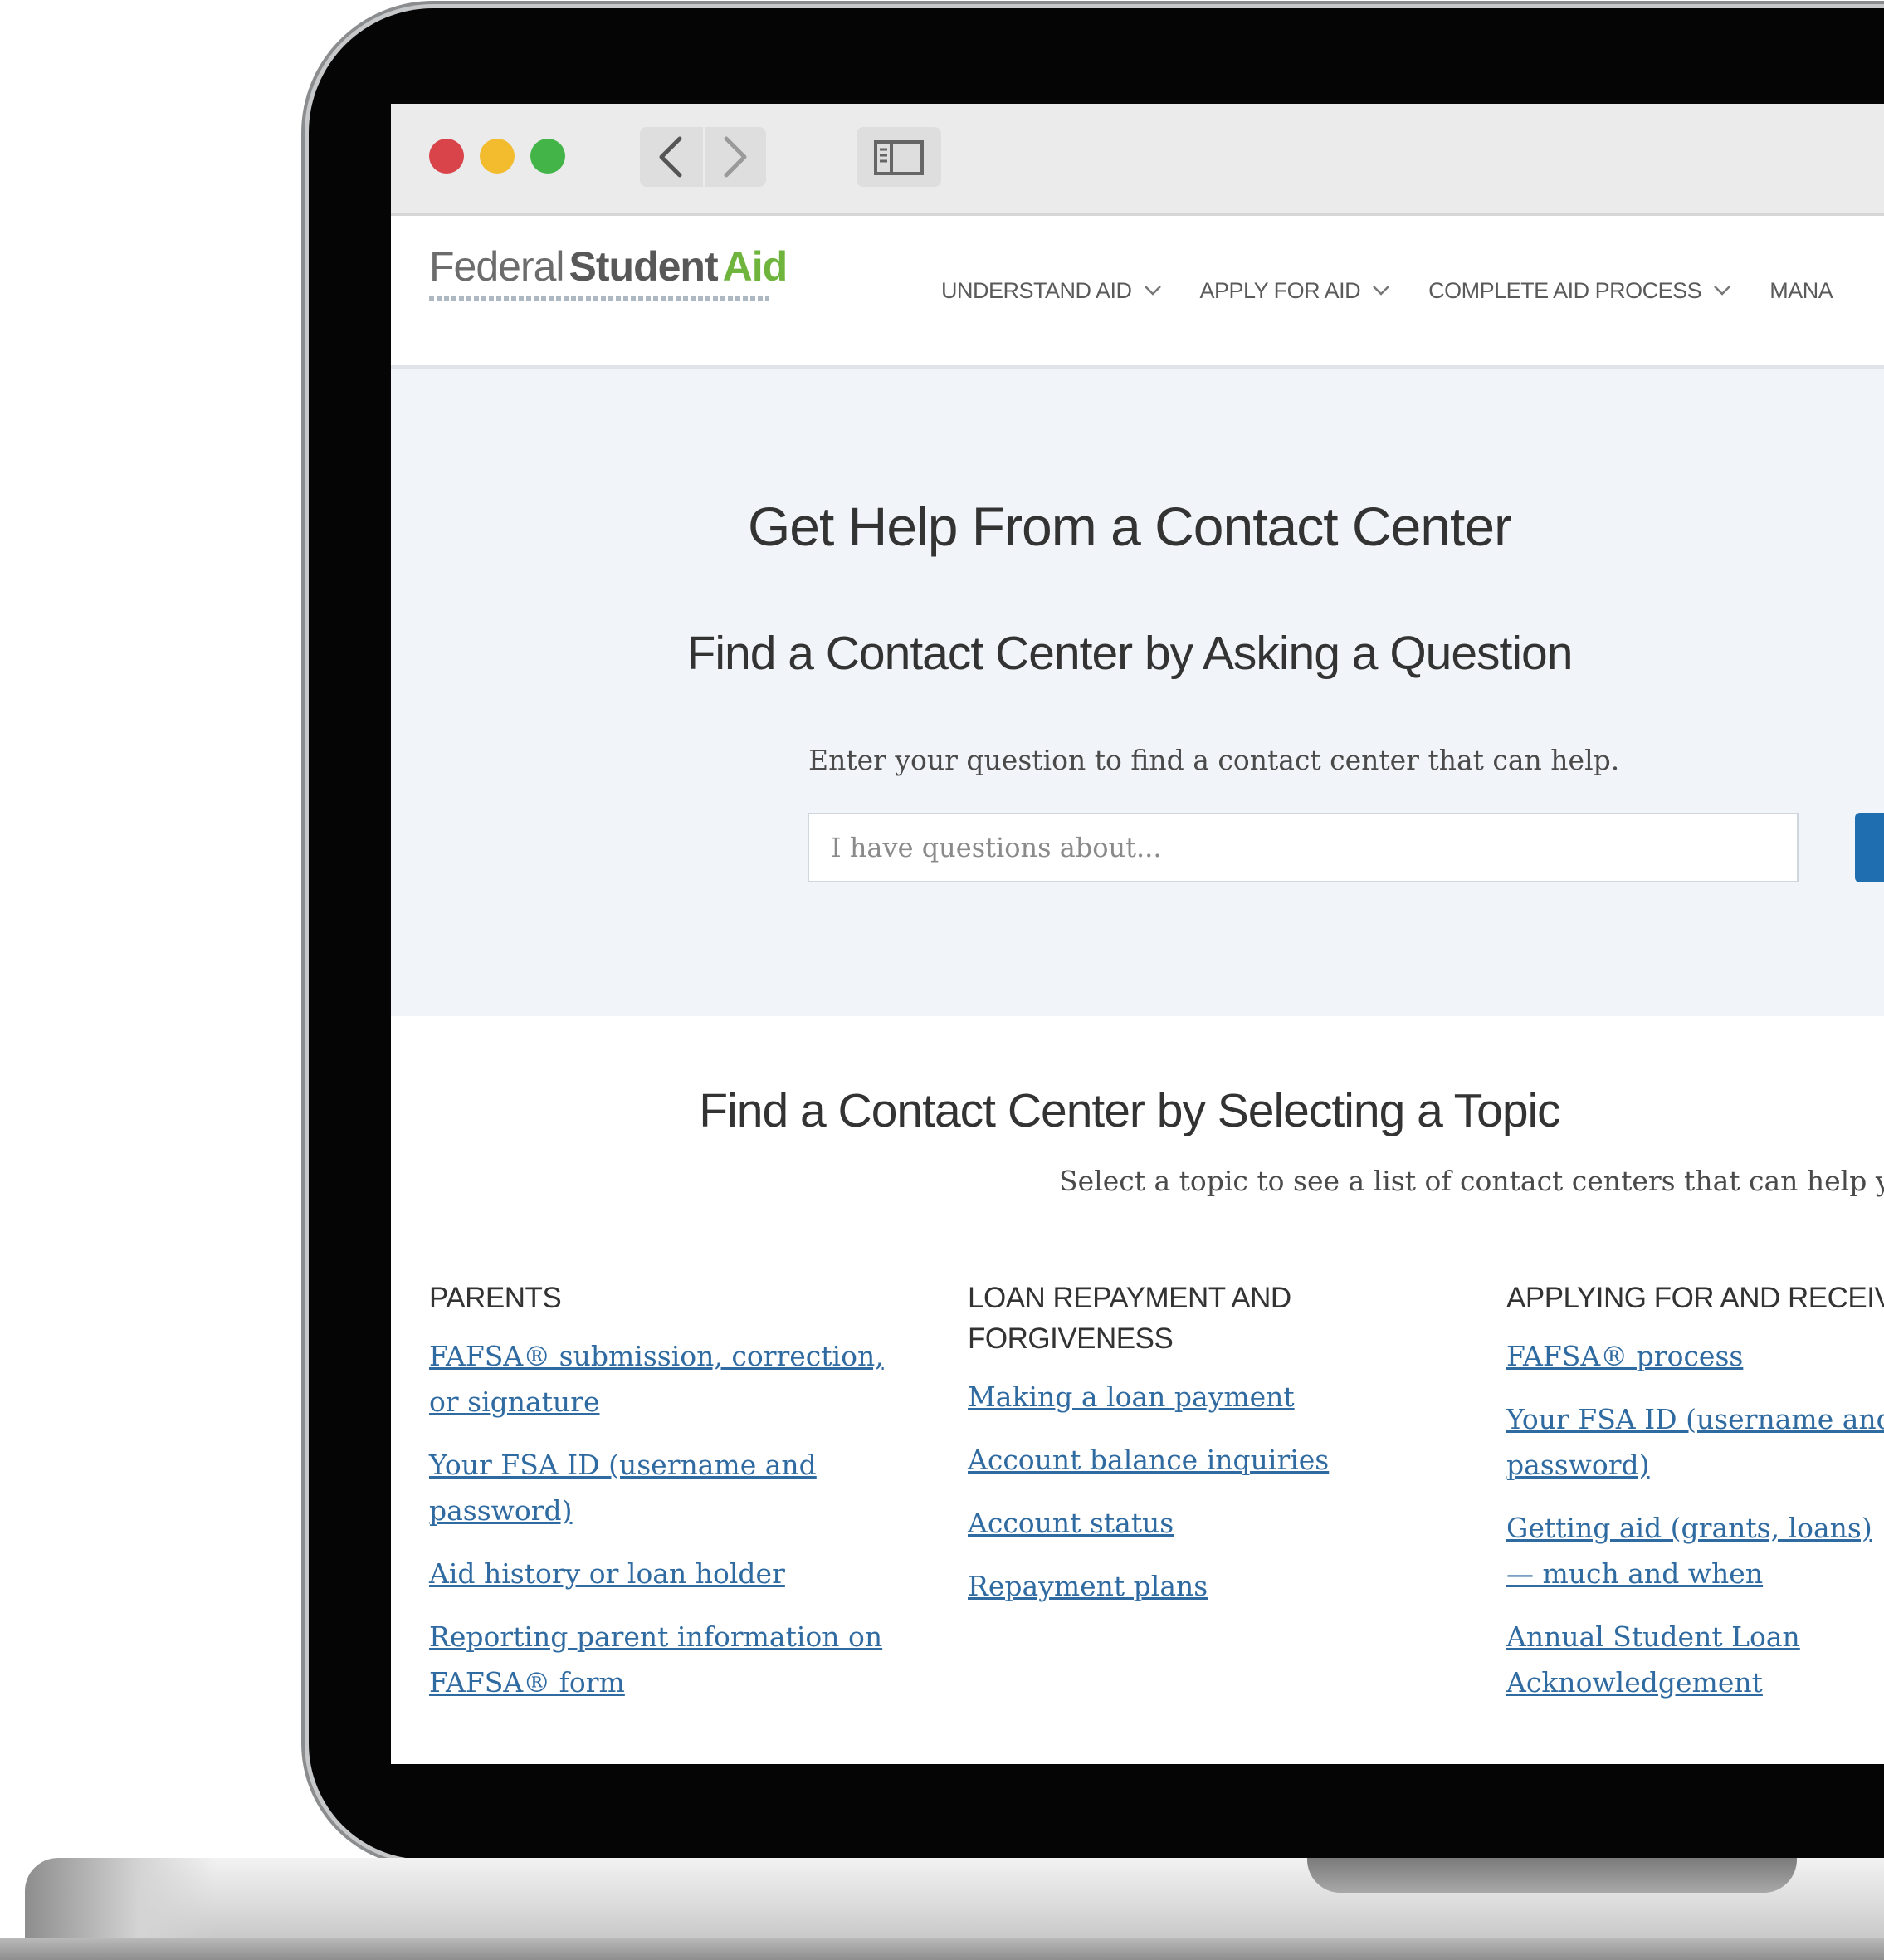  I want to click on back-button, so click(671, 157).